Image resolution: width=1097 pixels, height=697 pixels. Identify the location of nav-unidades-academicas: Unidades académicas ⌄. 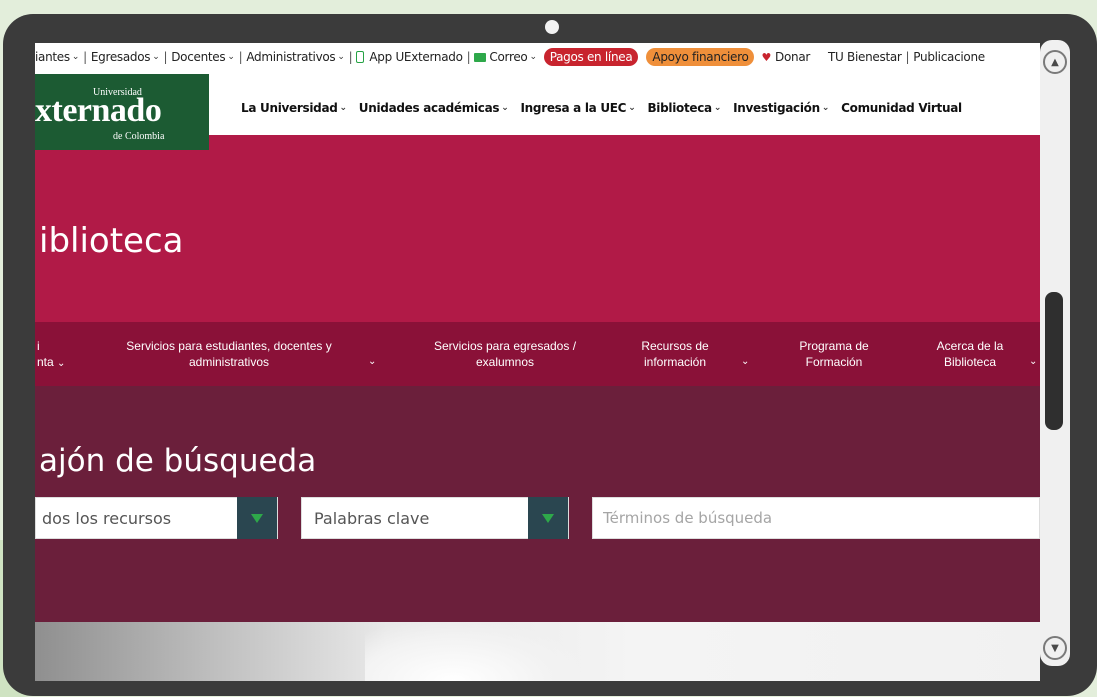
(434, 108).